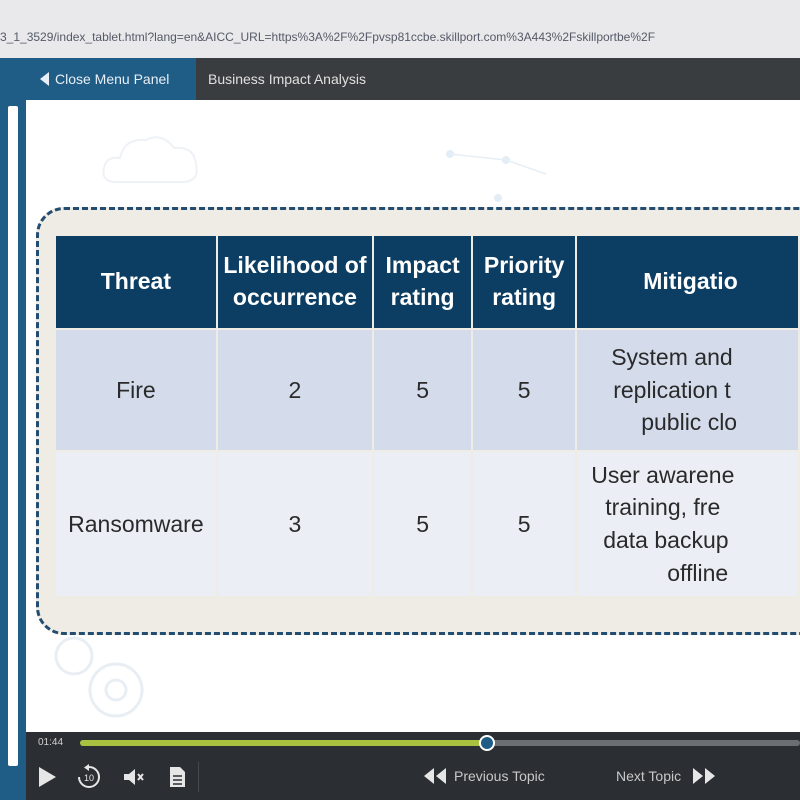 The width and height of the screenshot is (800, 800). I want to click on menu-panel-strip, so click(13, 450).